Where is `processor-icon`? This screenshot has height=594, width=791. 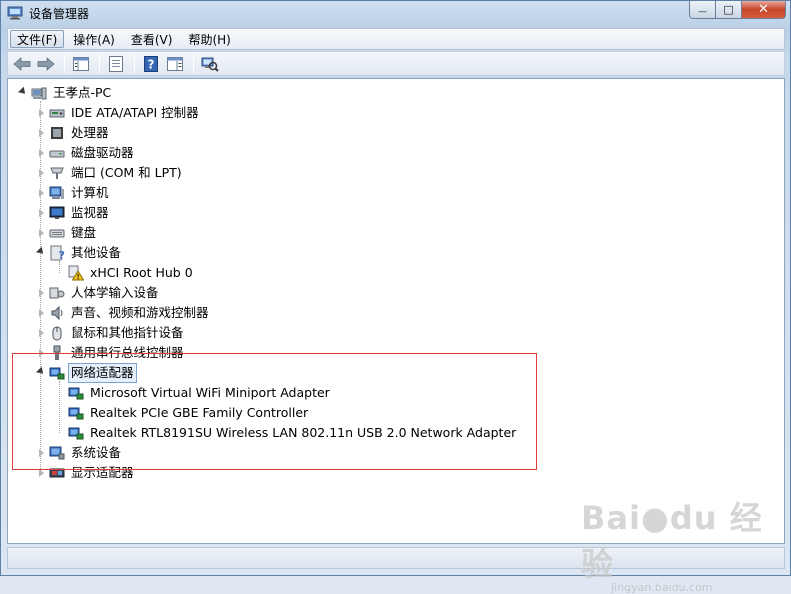
processor-icon is located at coordinates (57, 133).